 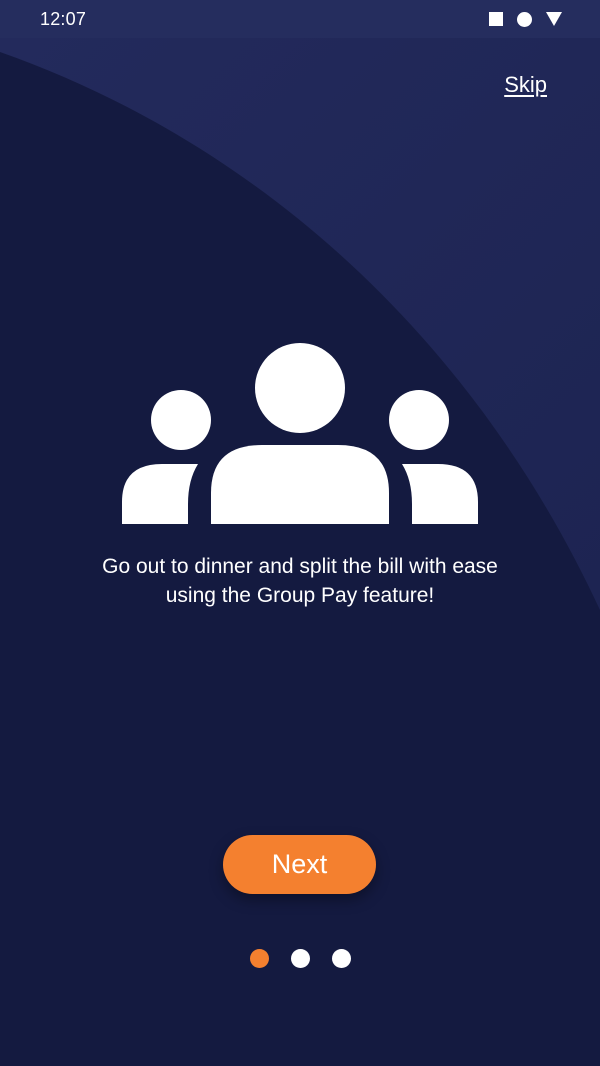 I want to click on next-button: Next, so click(x=299, y=864).